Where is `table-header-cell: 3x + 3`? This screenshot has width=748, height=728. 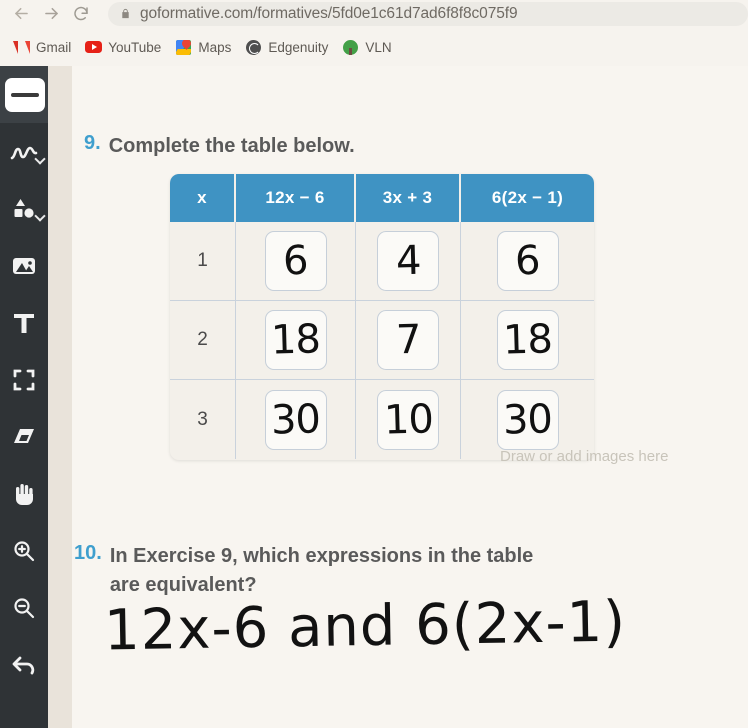 table-header-cell: 3x + 3 is located at coordinates (408, 198).